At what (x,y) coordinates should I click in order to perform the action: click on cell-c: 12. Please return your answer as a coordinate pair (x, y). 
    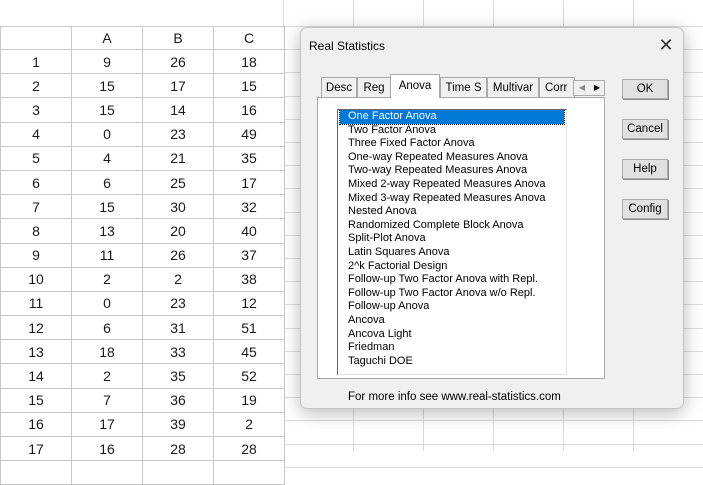
    Looking at the image, I should click on (249, 303).